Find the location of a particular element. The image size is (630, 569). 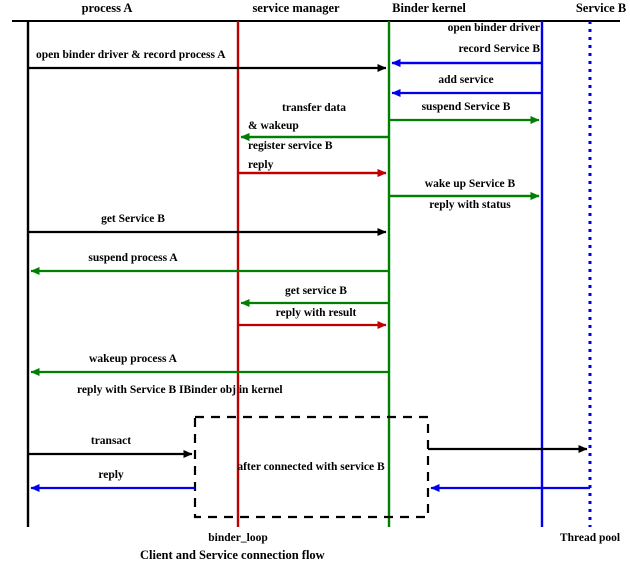

participant-header-binder-kernel: Binder kernel is located at coordinates (429, 8).